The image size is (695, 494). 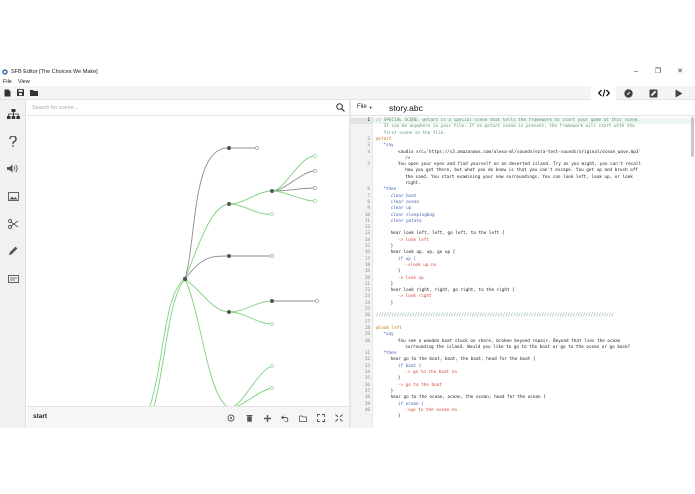 I want to click on sidebar-item-audio, so click(x=13, y=169).